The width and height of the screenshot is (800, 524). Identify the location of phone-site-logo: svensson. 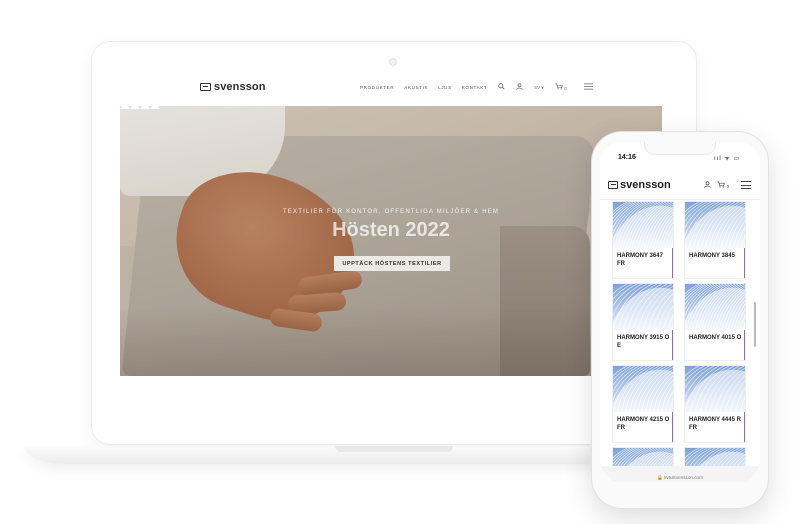
(639, 185).